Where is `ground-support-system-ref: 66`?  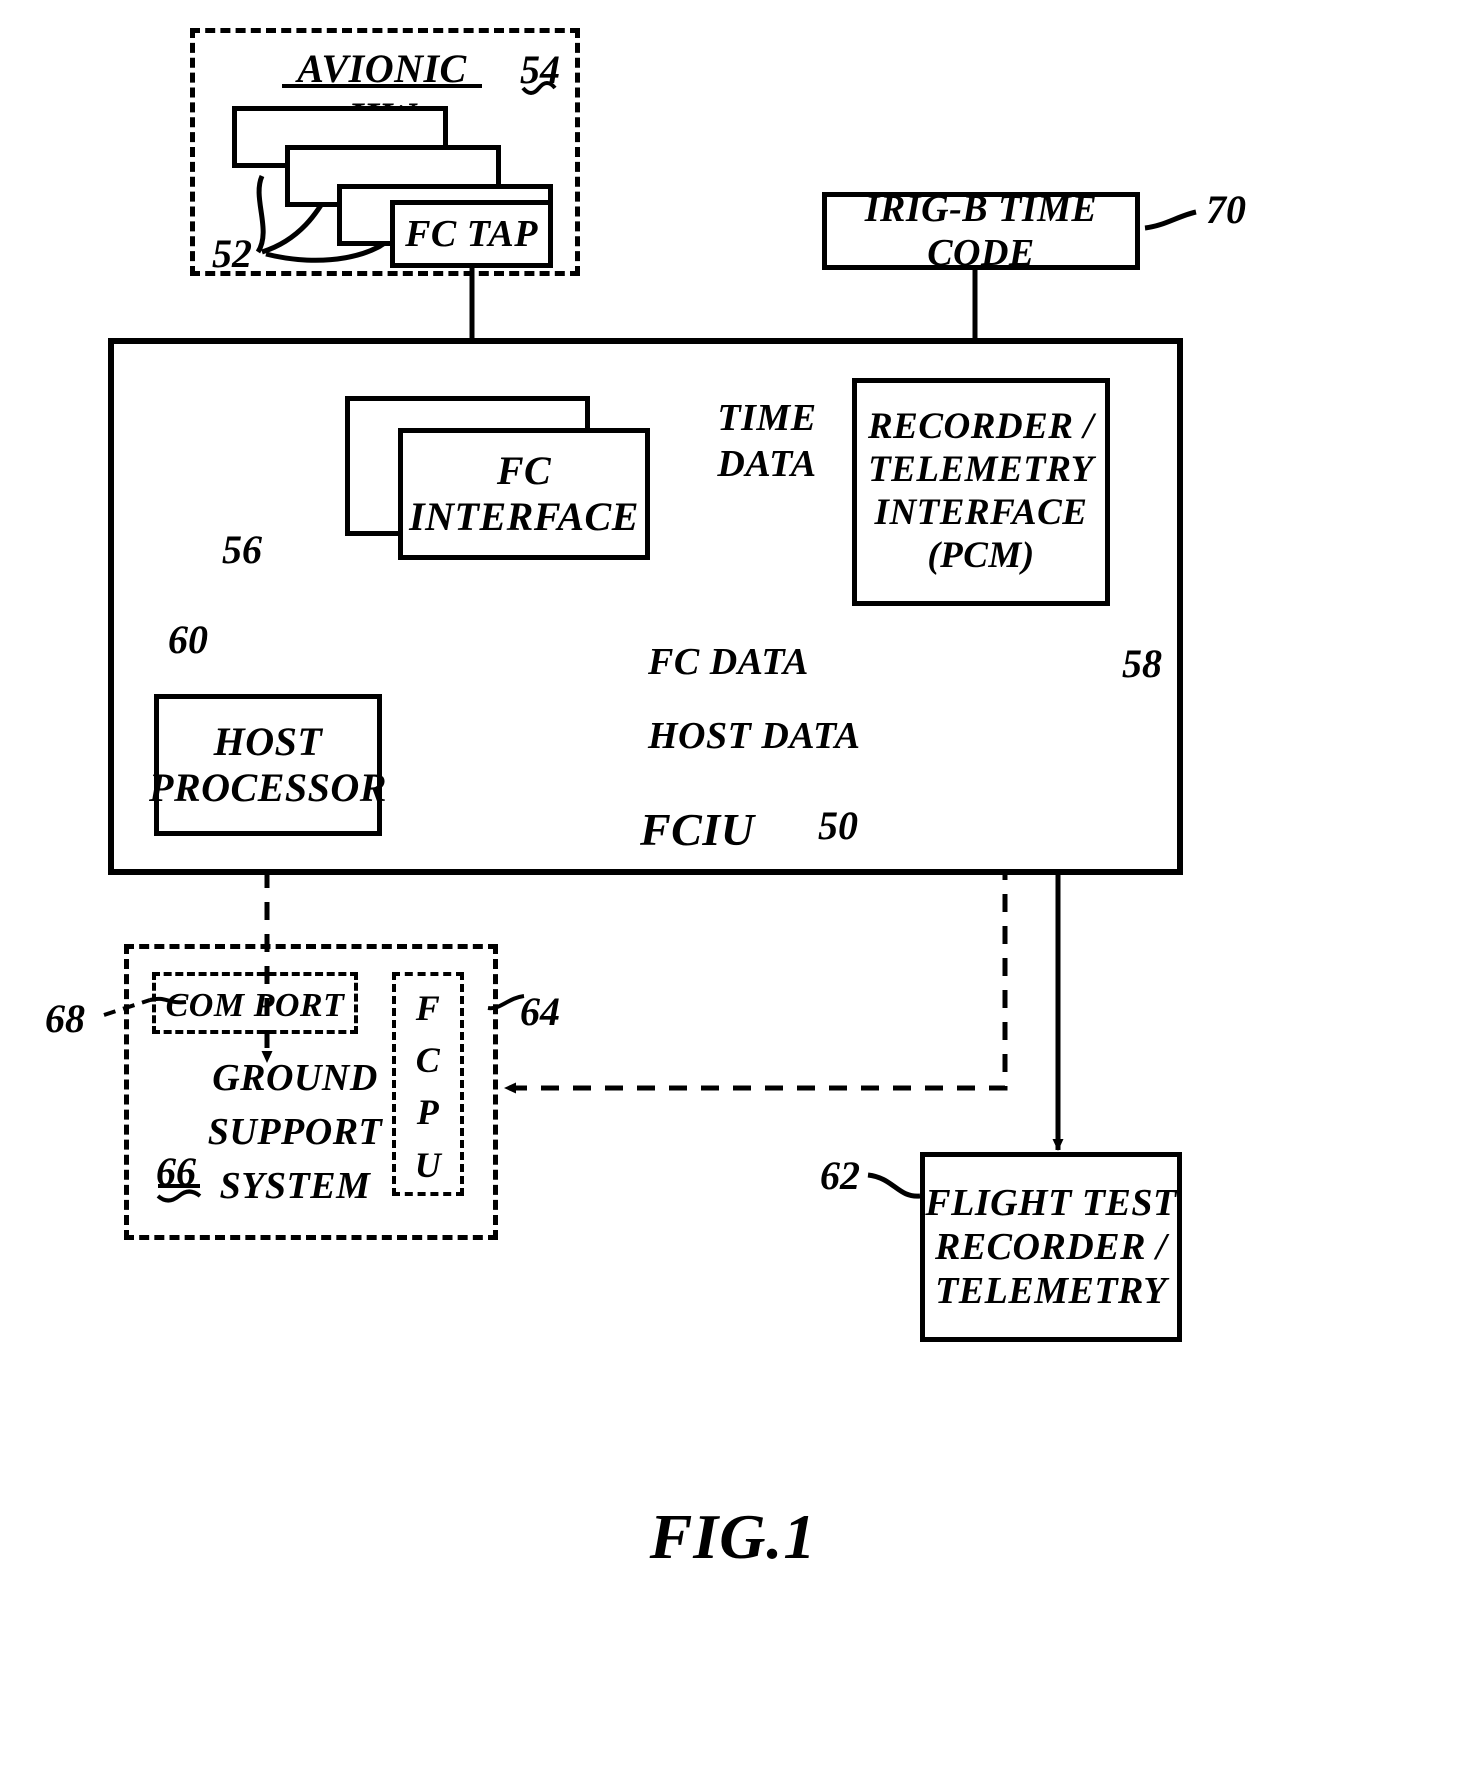
ground-support-system-ref: 66 is located at coordinates (176, 1171).